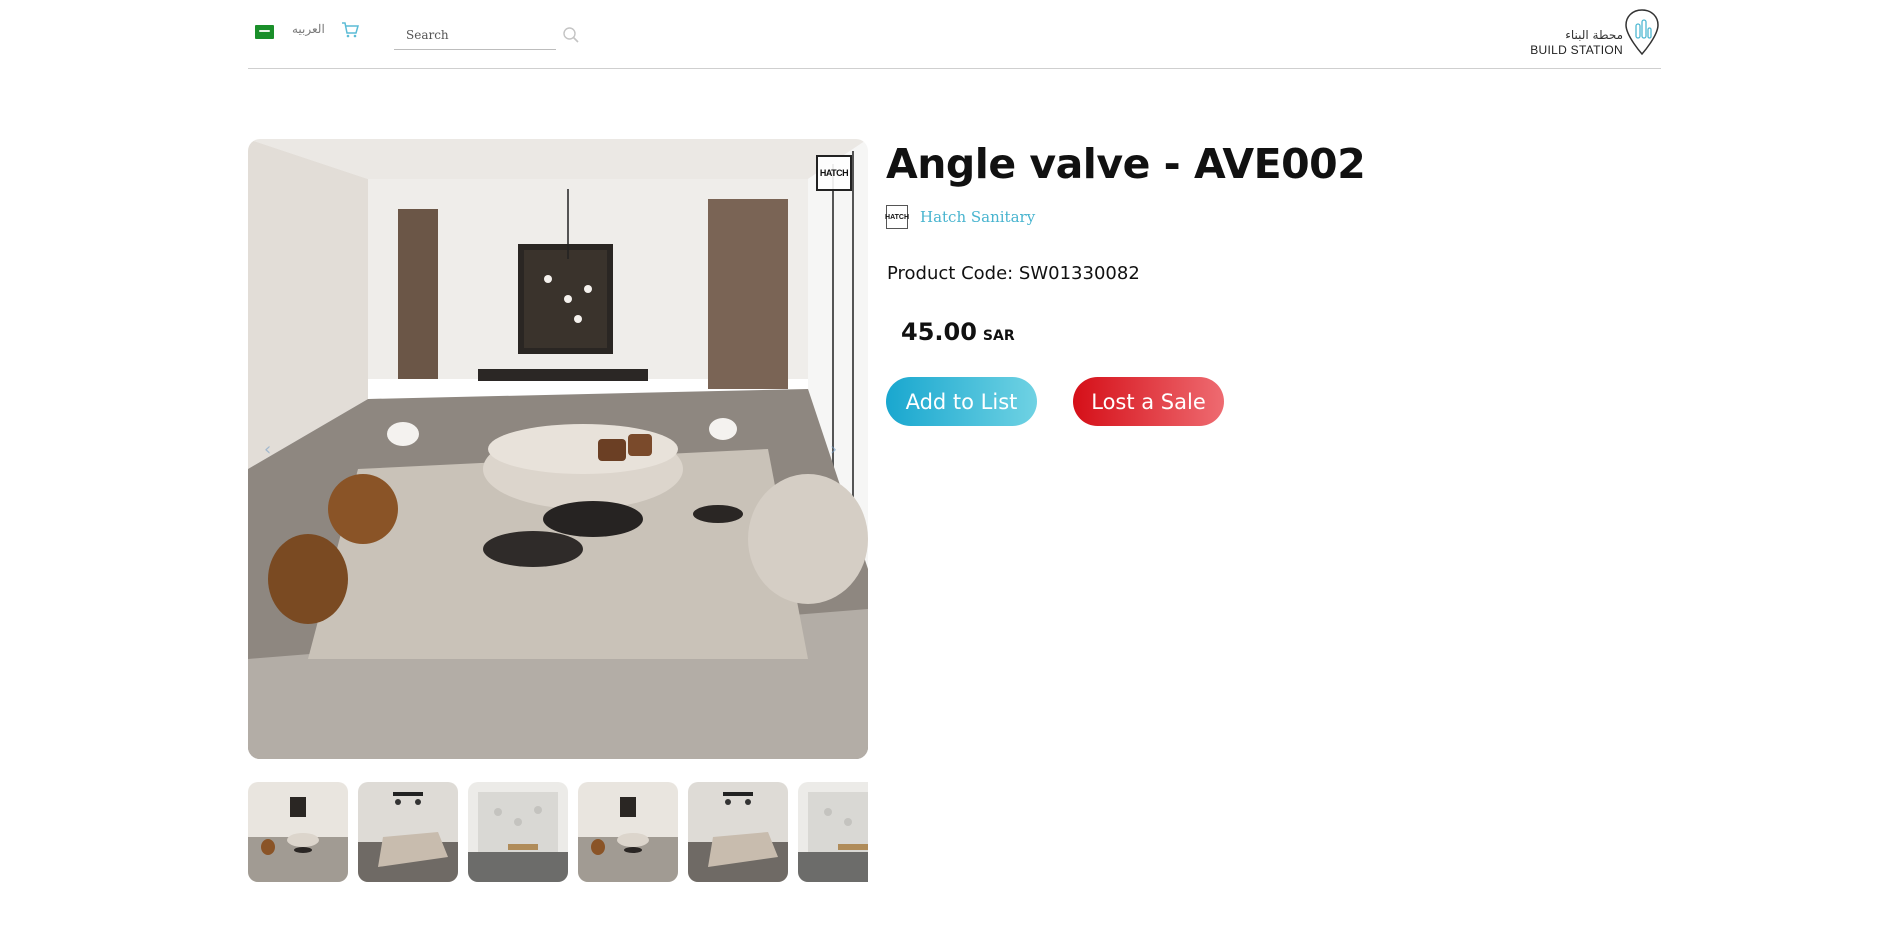 This screenshot has height=945, width=1889. Describe the element at coordinates (939, 332) in the screenshot. I see `price-amount: 45.00` at that location.